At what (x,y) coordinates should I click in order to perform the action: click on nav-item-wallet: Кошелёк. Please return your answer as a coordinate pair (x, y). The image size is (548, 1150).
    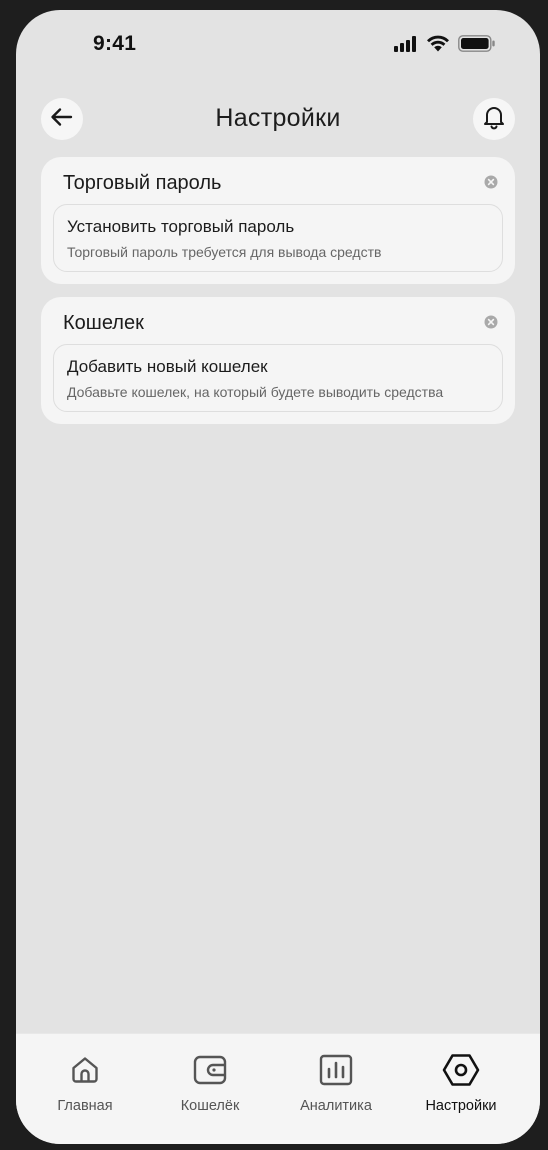
    Looking at the image, I should click on (210, 1083).